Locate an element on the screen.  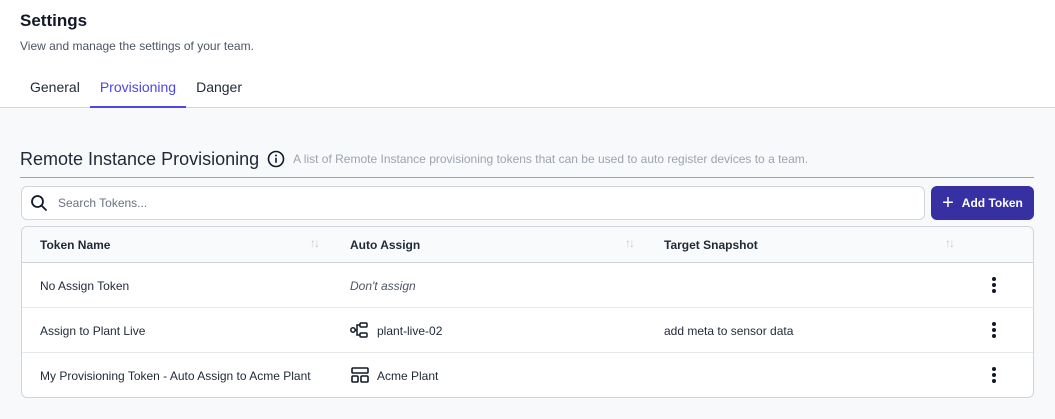
auto-assign-value: Acme Plant is located at coordinates (408, 376).